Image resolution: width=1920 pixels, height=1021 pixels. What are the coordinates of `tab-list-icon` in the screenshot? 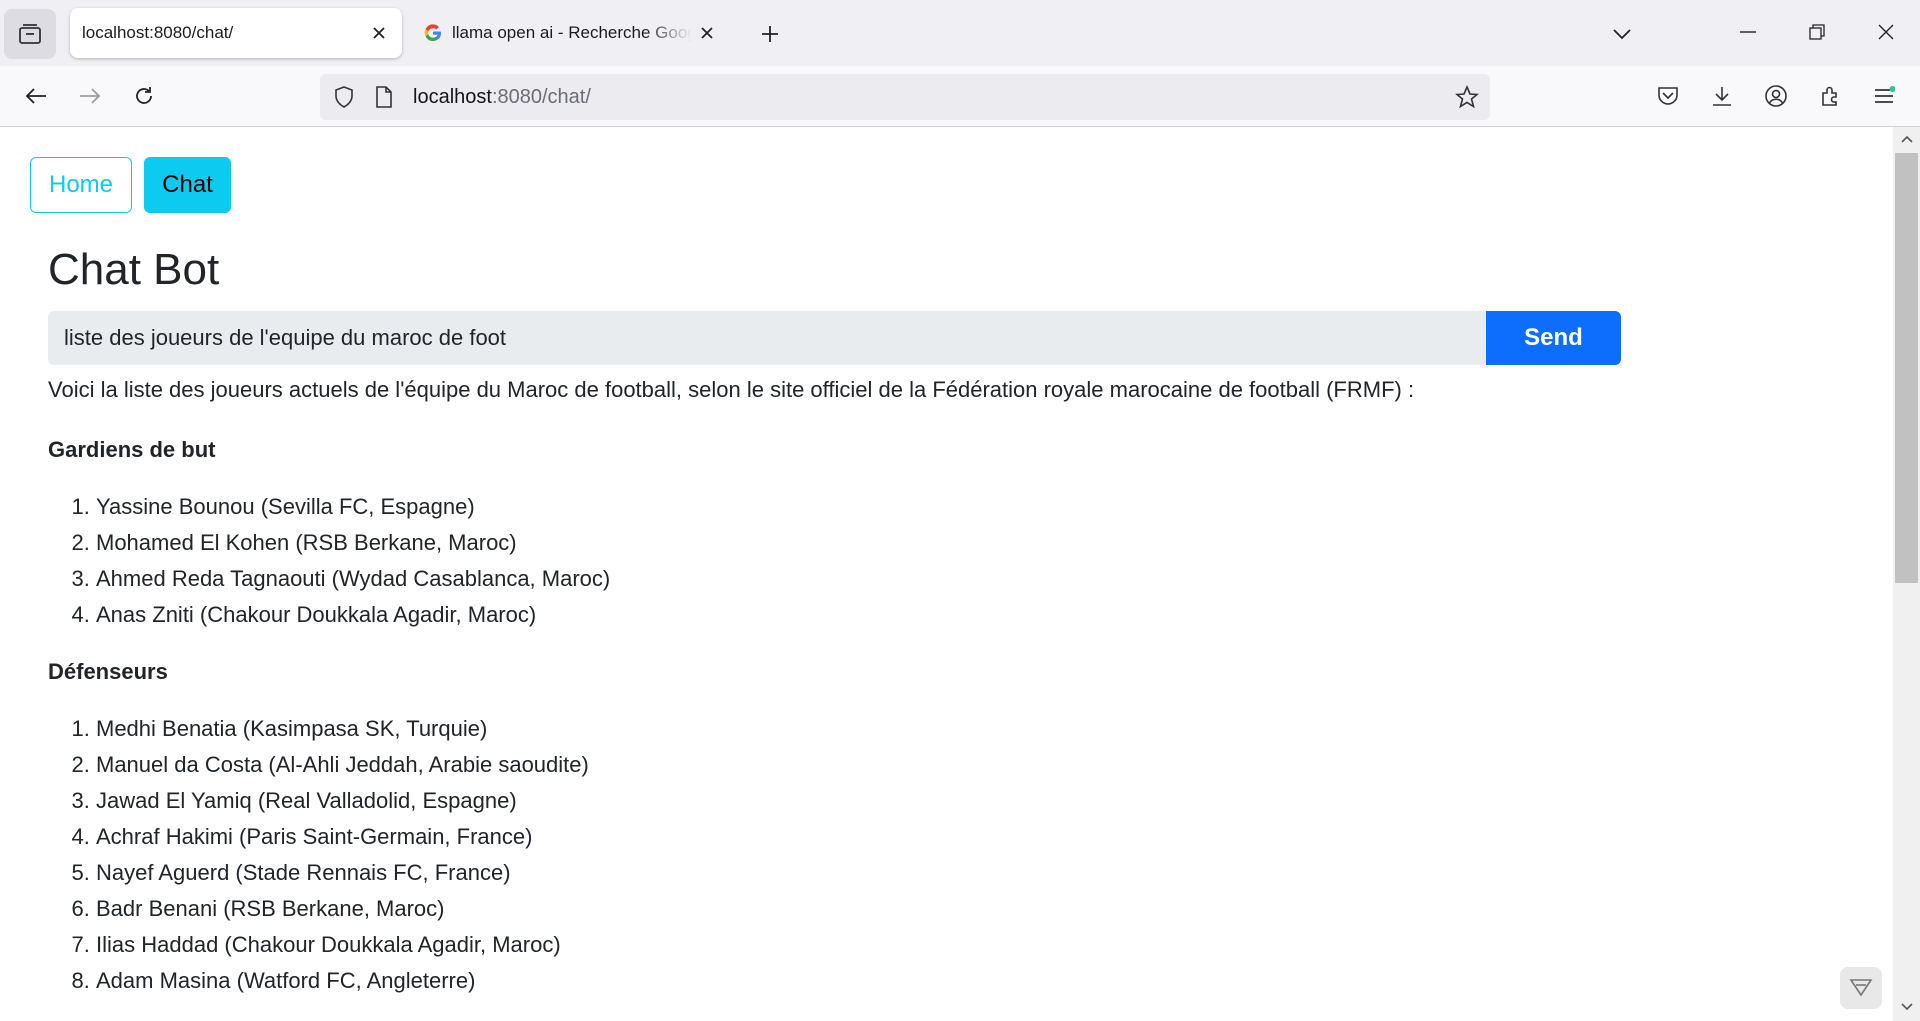 It's located at (30, 34).